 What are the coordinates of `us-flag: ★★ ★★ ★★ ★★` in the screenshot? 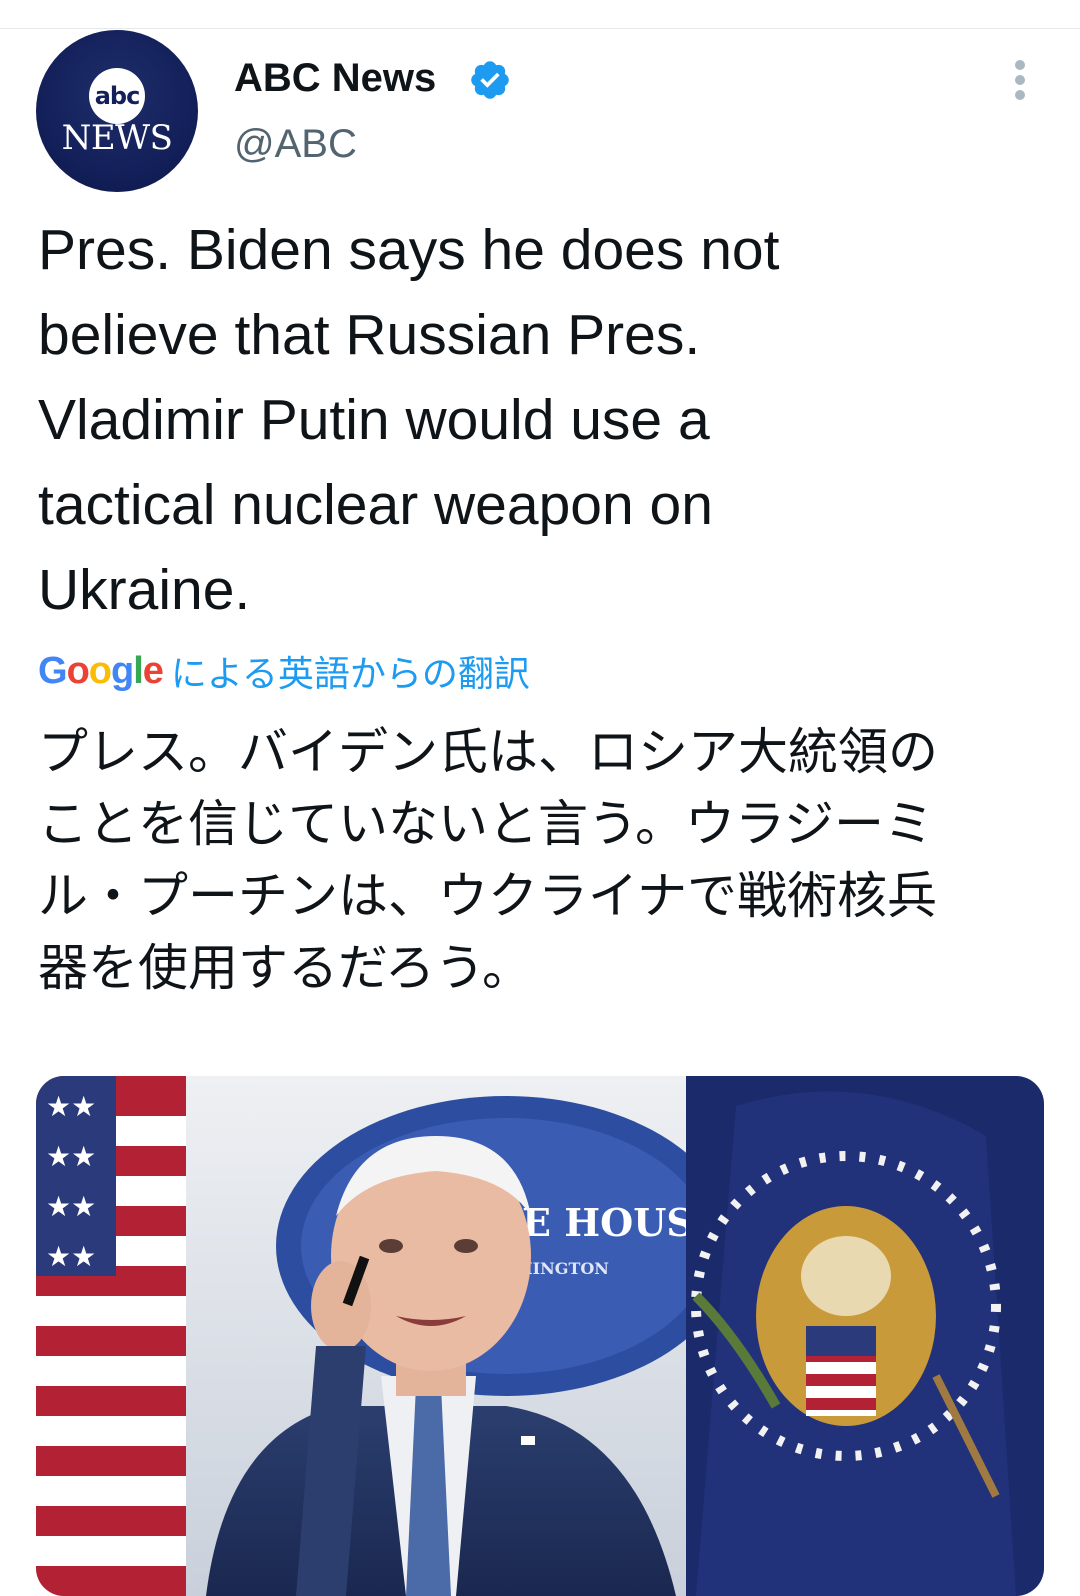 It's located at (111, 1336).